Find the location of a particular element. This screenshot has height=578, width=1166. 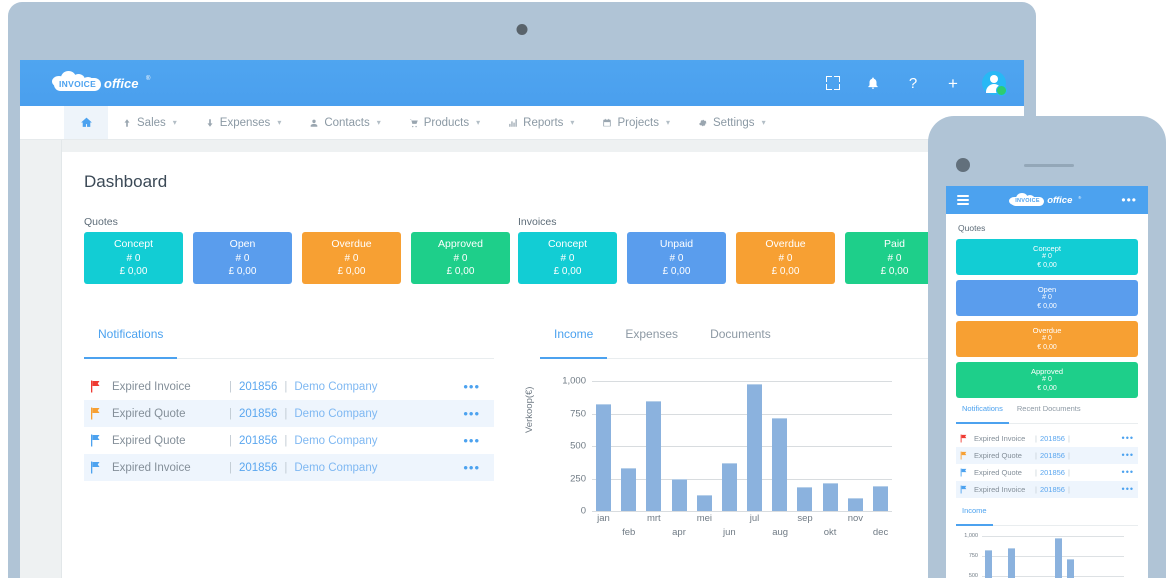

chart-bar-nov is located at coordinates (855, 504).